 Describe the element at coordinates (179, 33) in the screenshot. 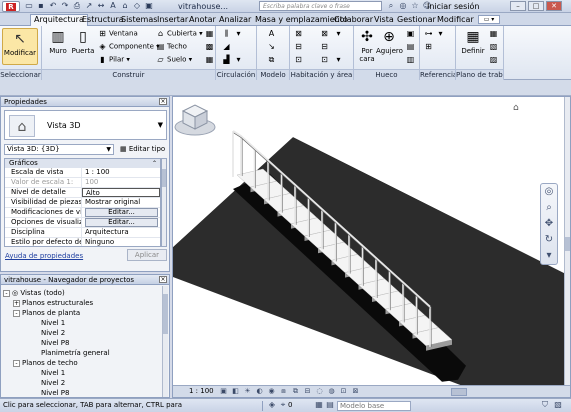

I see `roof-button: ⌂ Cubierta ▾` at that location.